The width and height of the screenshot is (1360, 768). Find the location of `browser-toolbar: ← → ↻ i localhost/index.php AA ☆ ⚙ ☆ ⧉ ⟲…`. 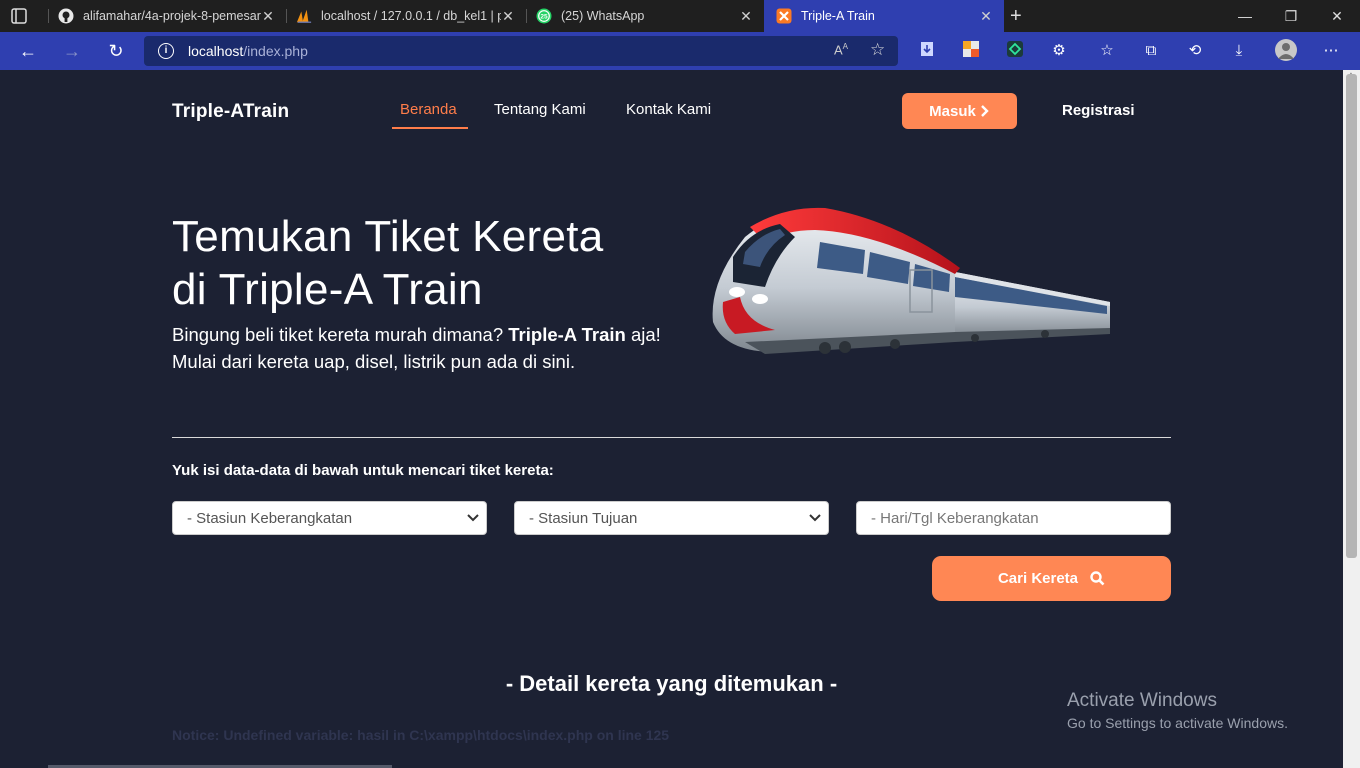

browser-toolbar: ← → ↻ i localhost/index.php AA ☆ ⚙ ☆ ⧉ ⟲… is located at coordinates (680, 51).